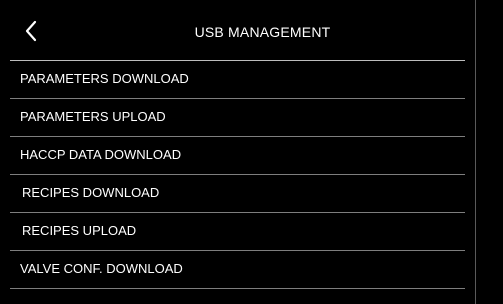 The width and height of the screenshot is (503, 304). What do you see at coordinates (93, 116) in the screenshot?
I see `menu-item-label: PARAMETERS UPLOAD` at bounding box center [93, 116].